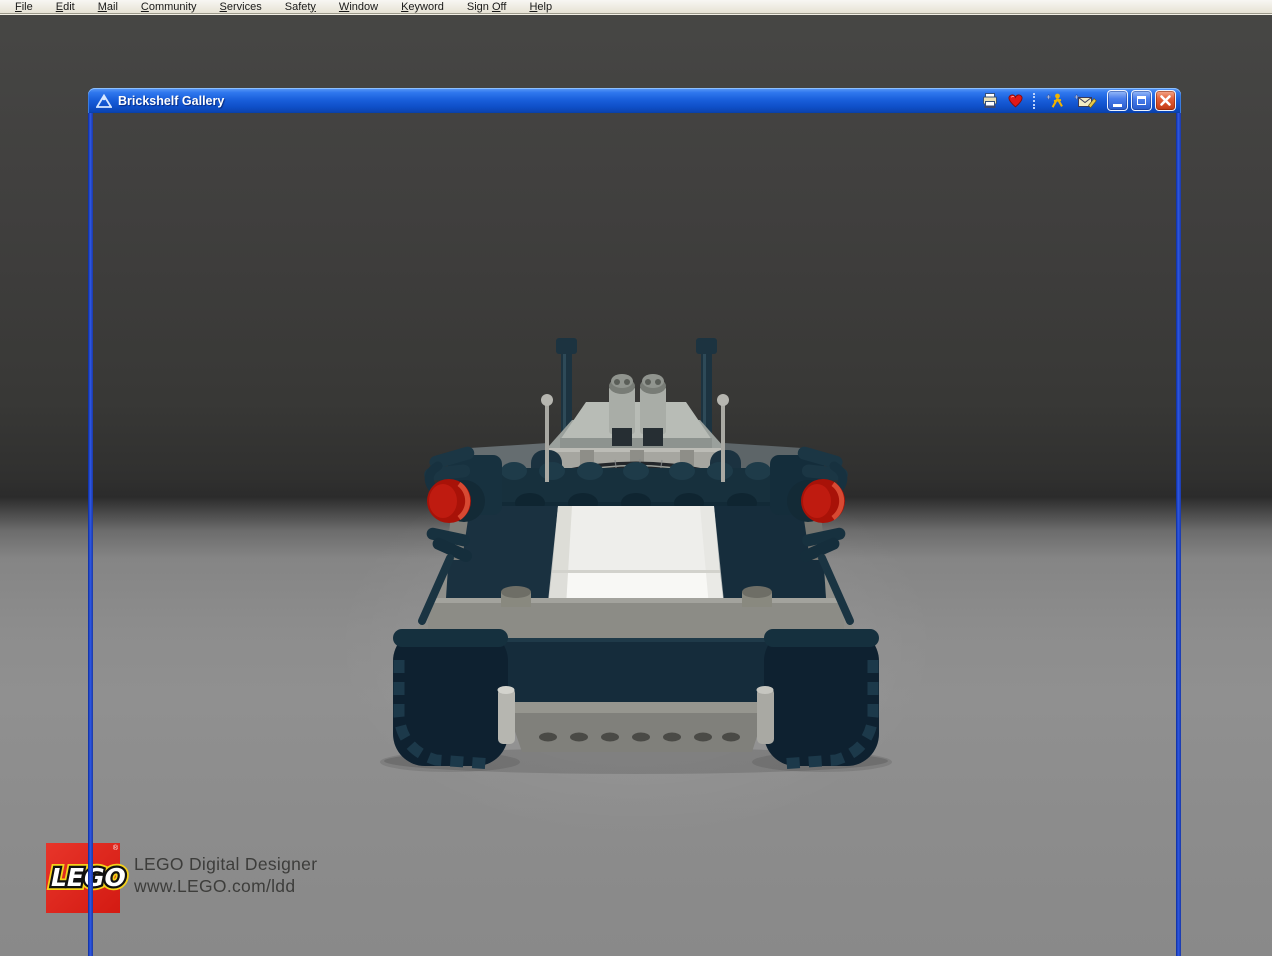  Describe the element at coordinates (104, 100) in the screenshot. I see `aol-window-icon` at that location.